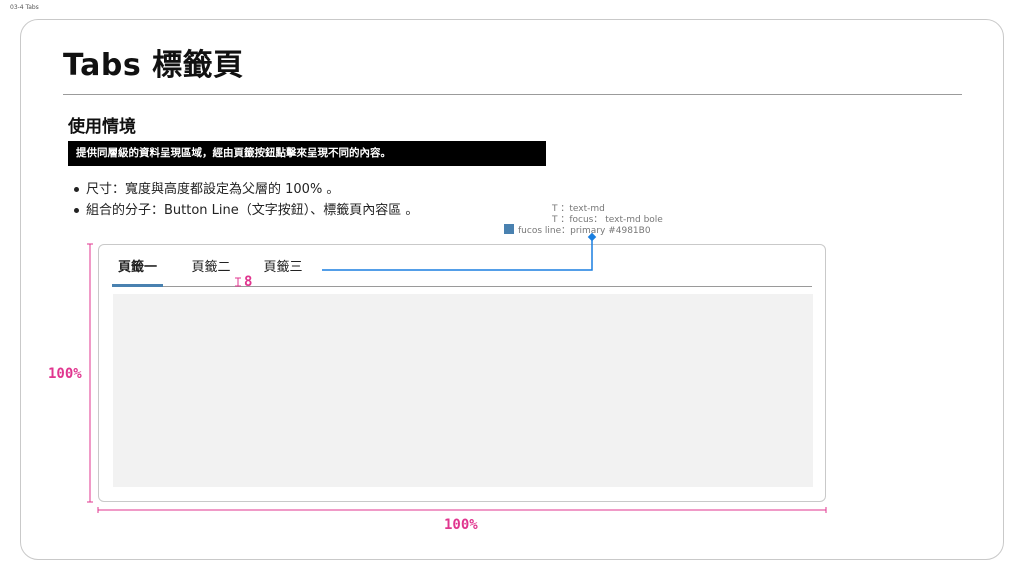 Image resolution: width=1024 pixels, height=580 pixels. What do you see at coordinates (592, 237) in the screenshot?
I see `callout-anchor-dot` at bounding box center [592, 237].